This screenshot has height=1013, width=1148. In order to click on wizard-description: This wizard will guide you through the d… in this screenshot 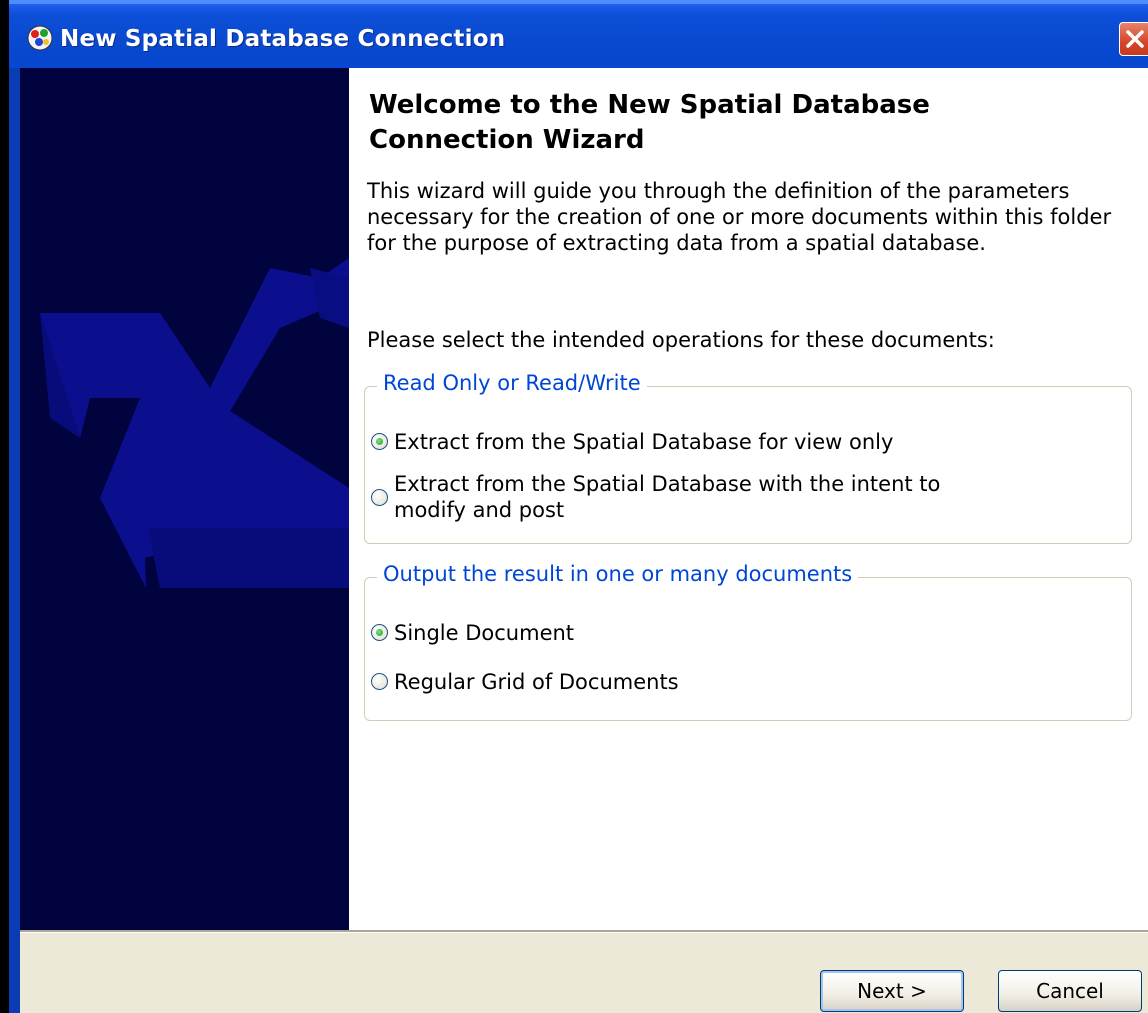, I will do `click(739, 217)`.